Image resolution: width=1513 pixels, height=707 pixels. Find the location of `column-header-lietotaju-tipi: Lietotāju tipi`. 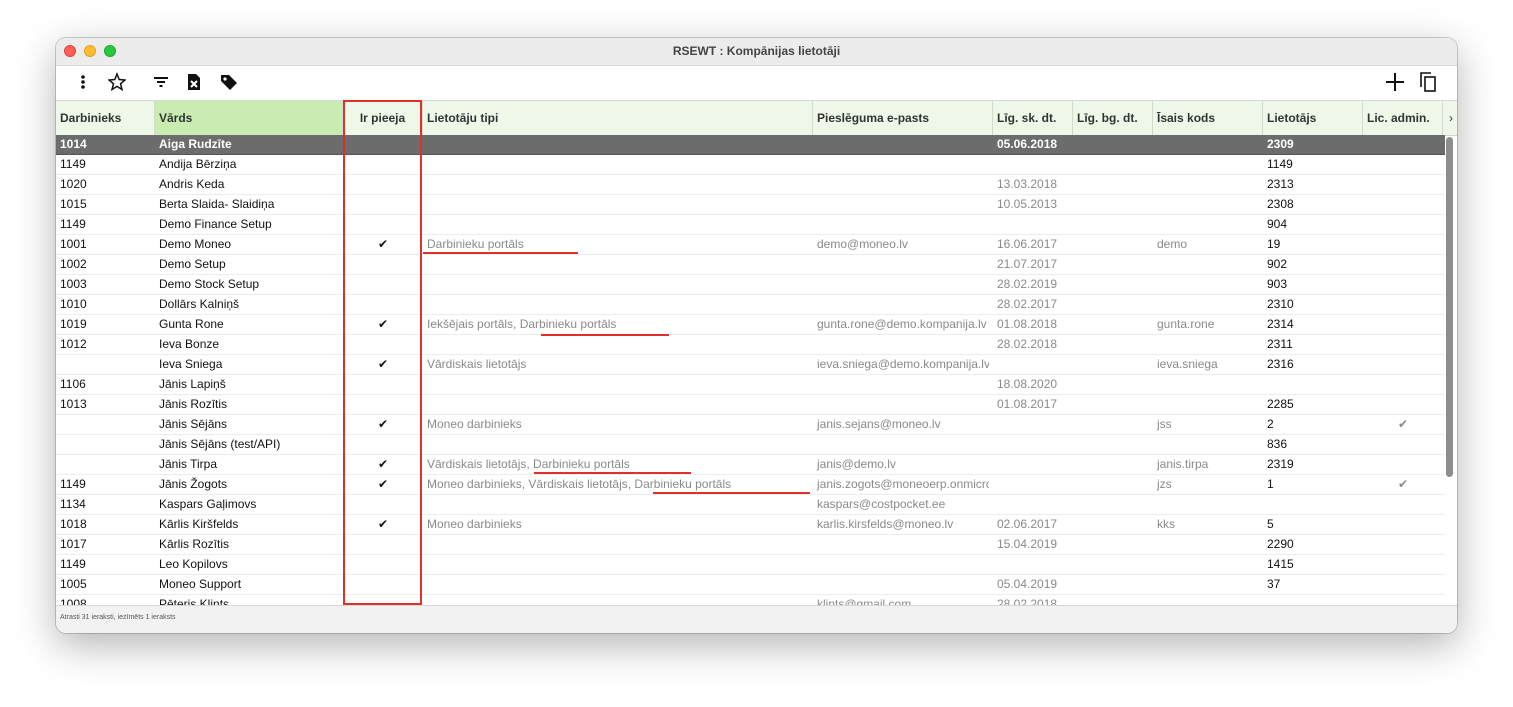

column-header-lietotaju-tipi: Lietotāju tipi is located at coordinates (618, 118).